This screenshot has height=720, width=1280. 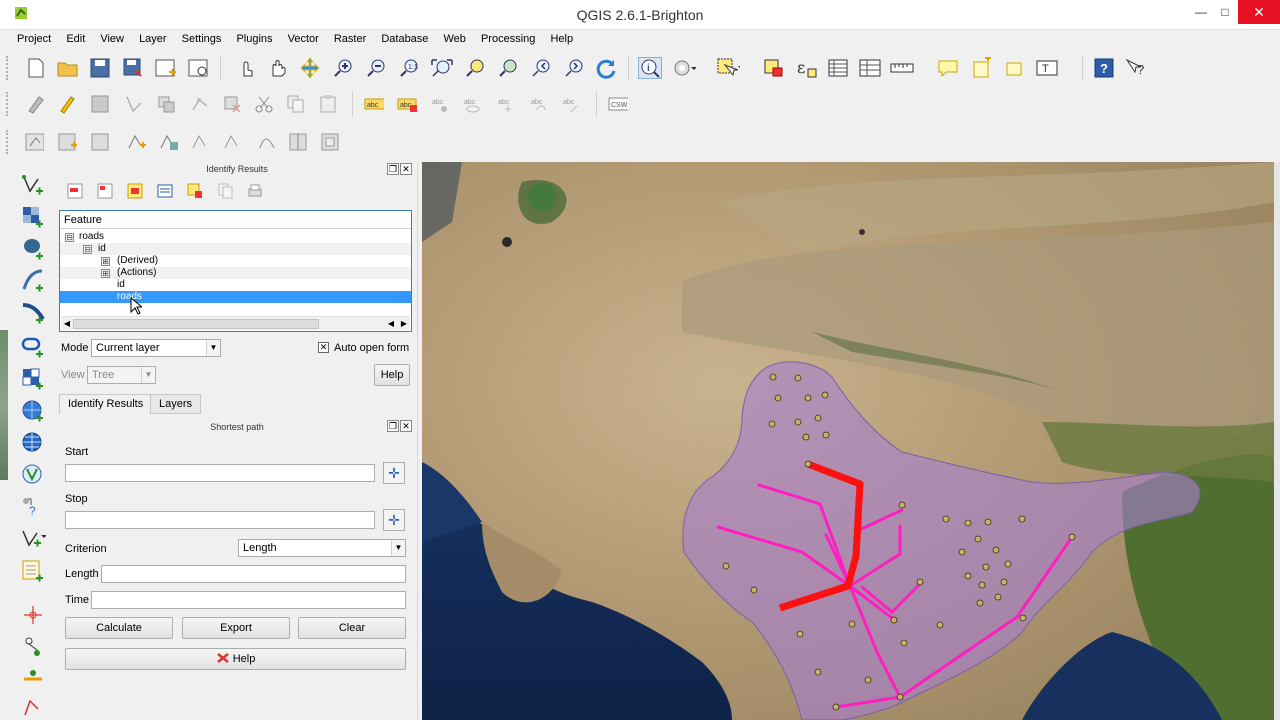 What do you see at coordinates (392, 375) in the screenshot?
I see `identify-help-button: Help` at bounding box center [392, 375].